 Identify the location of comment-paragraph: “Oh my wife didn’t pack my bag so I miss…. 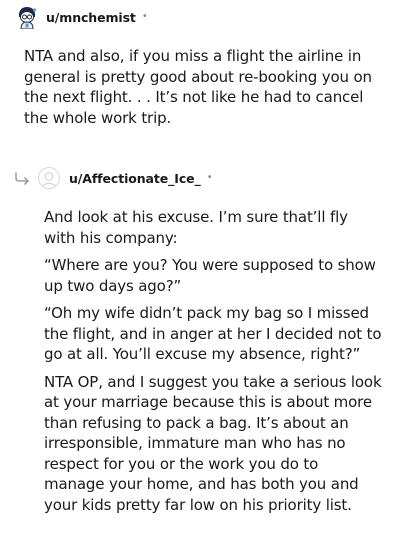
(213, 333).